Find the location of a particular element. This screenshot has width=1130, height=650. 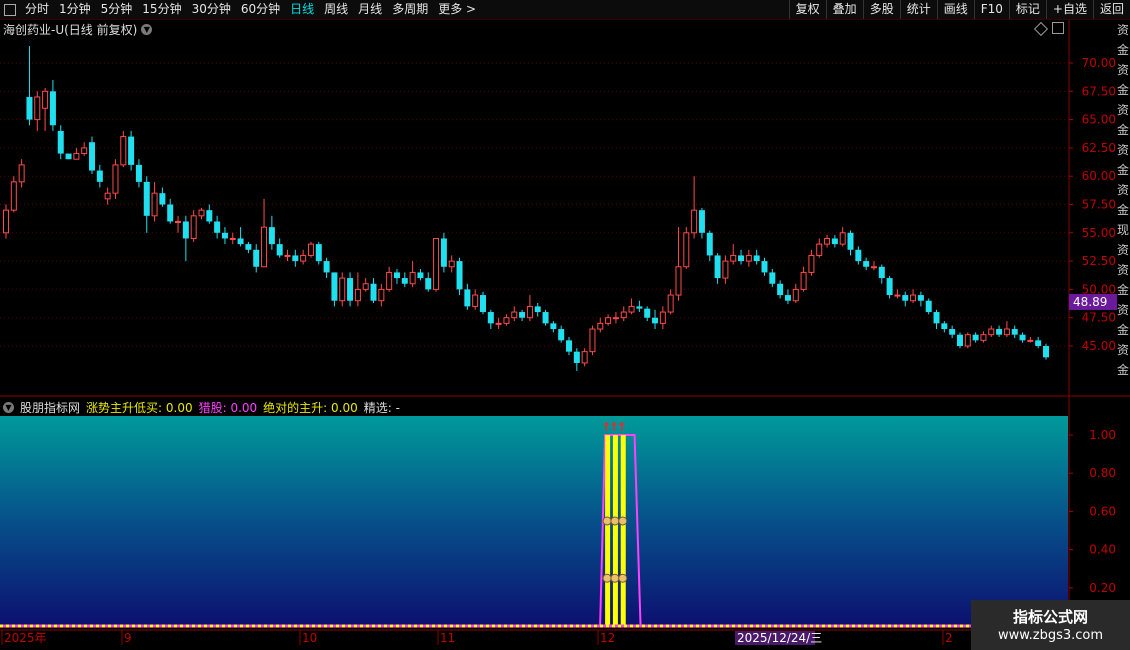

chevron-down-icon: ▼ is located at coordinates (8, 407).